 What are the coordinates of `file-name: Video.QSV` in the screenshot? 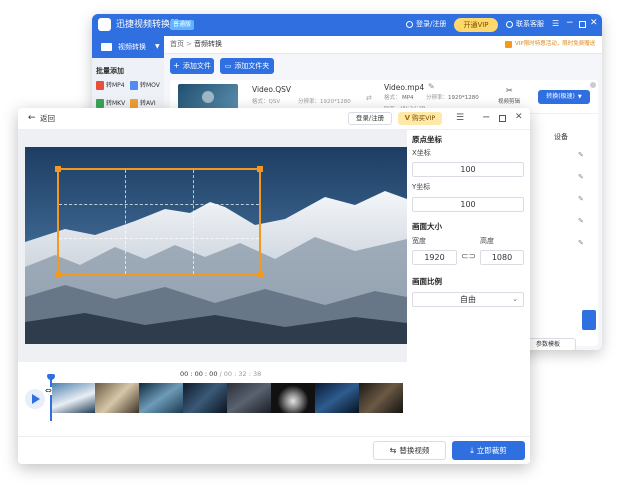 It's located at (272, 89).